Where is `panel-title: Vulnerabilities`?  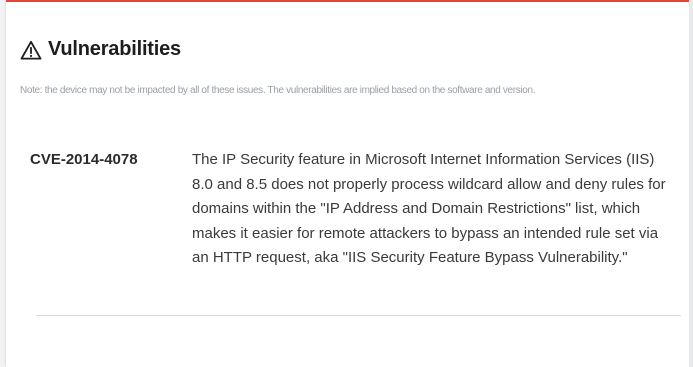 panel-title: Vulnerabilities is located at coordinates (114, 49).